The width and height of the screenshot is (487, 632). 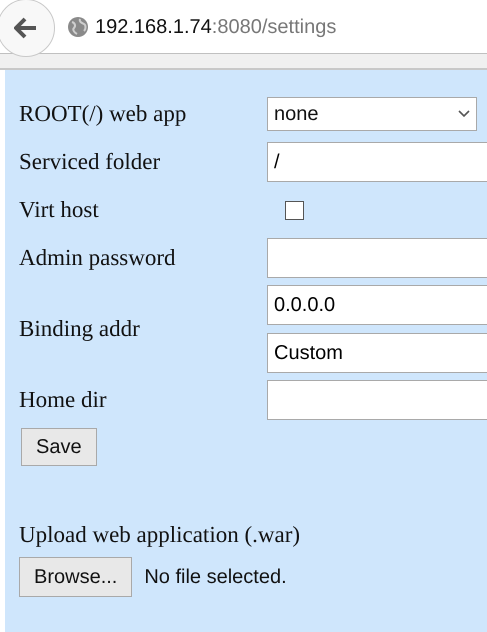 I want to click on field-label: Virt host, so click(x=59, y=210).